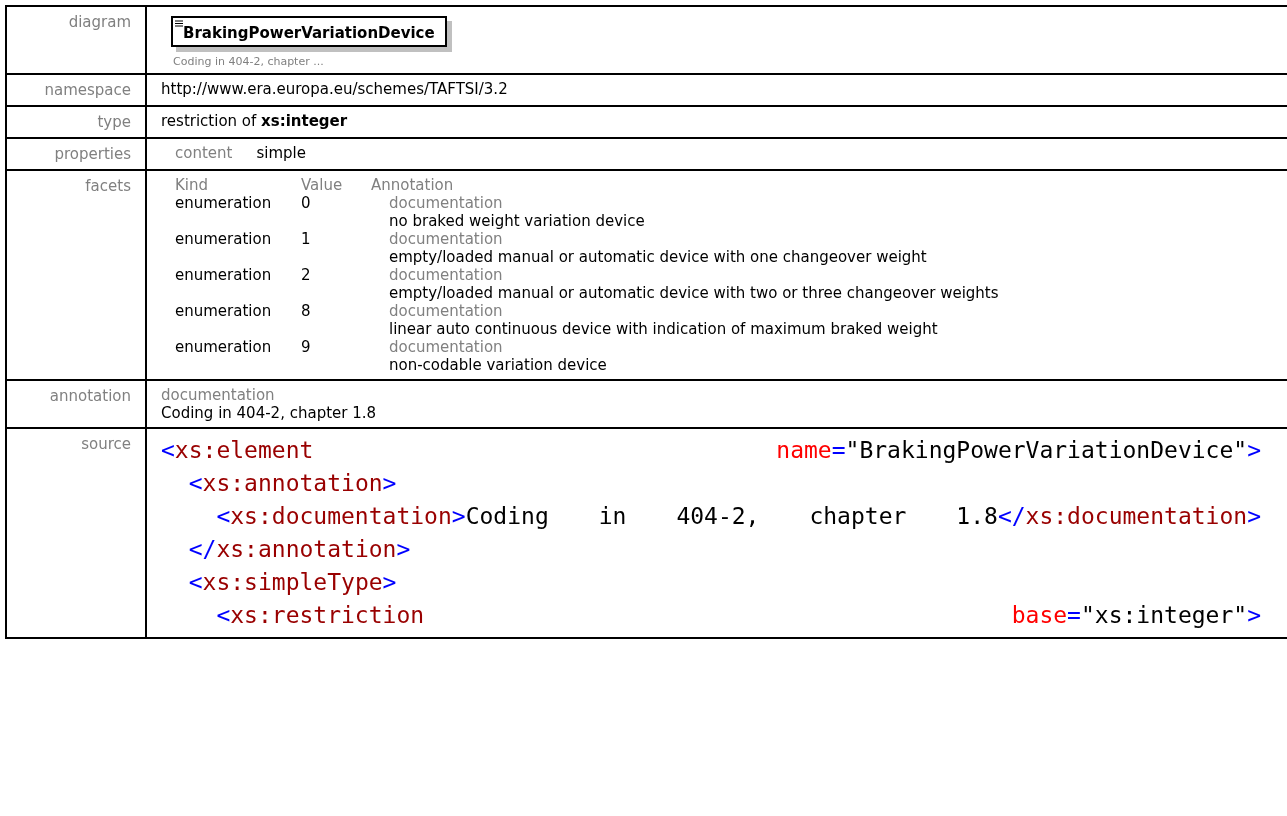  Describe the element at coordinates (76, 154) in the screenshot. I see `row-label: properties` at that location.